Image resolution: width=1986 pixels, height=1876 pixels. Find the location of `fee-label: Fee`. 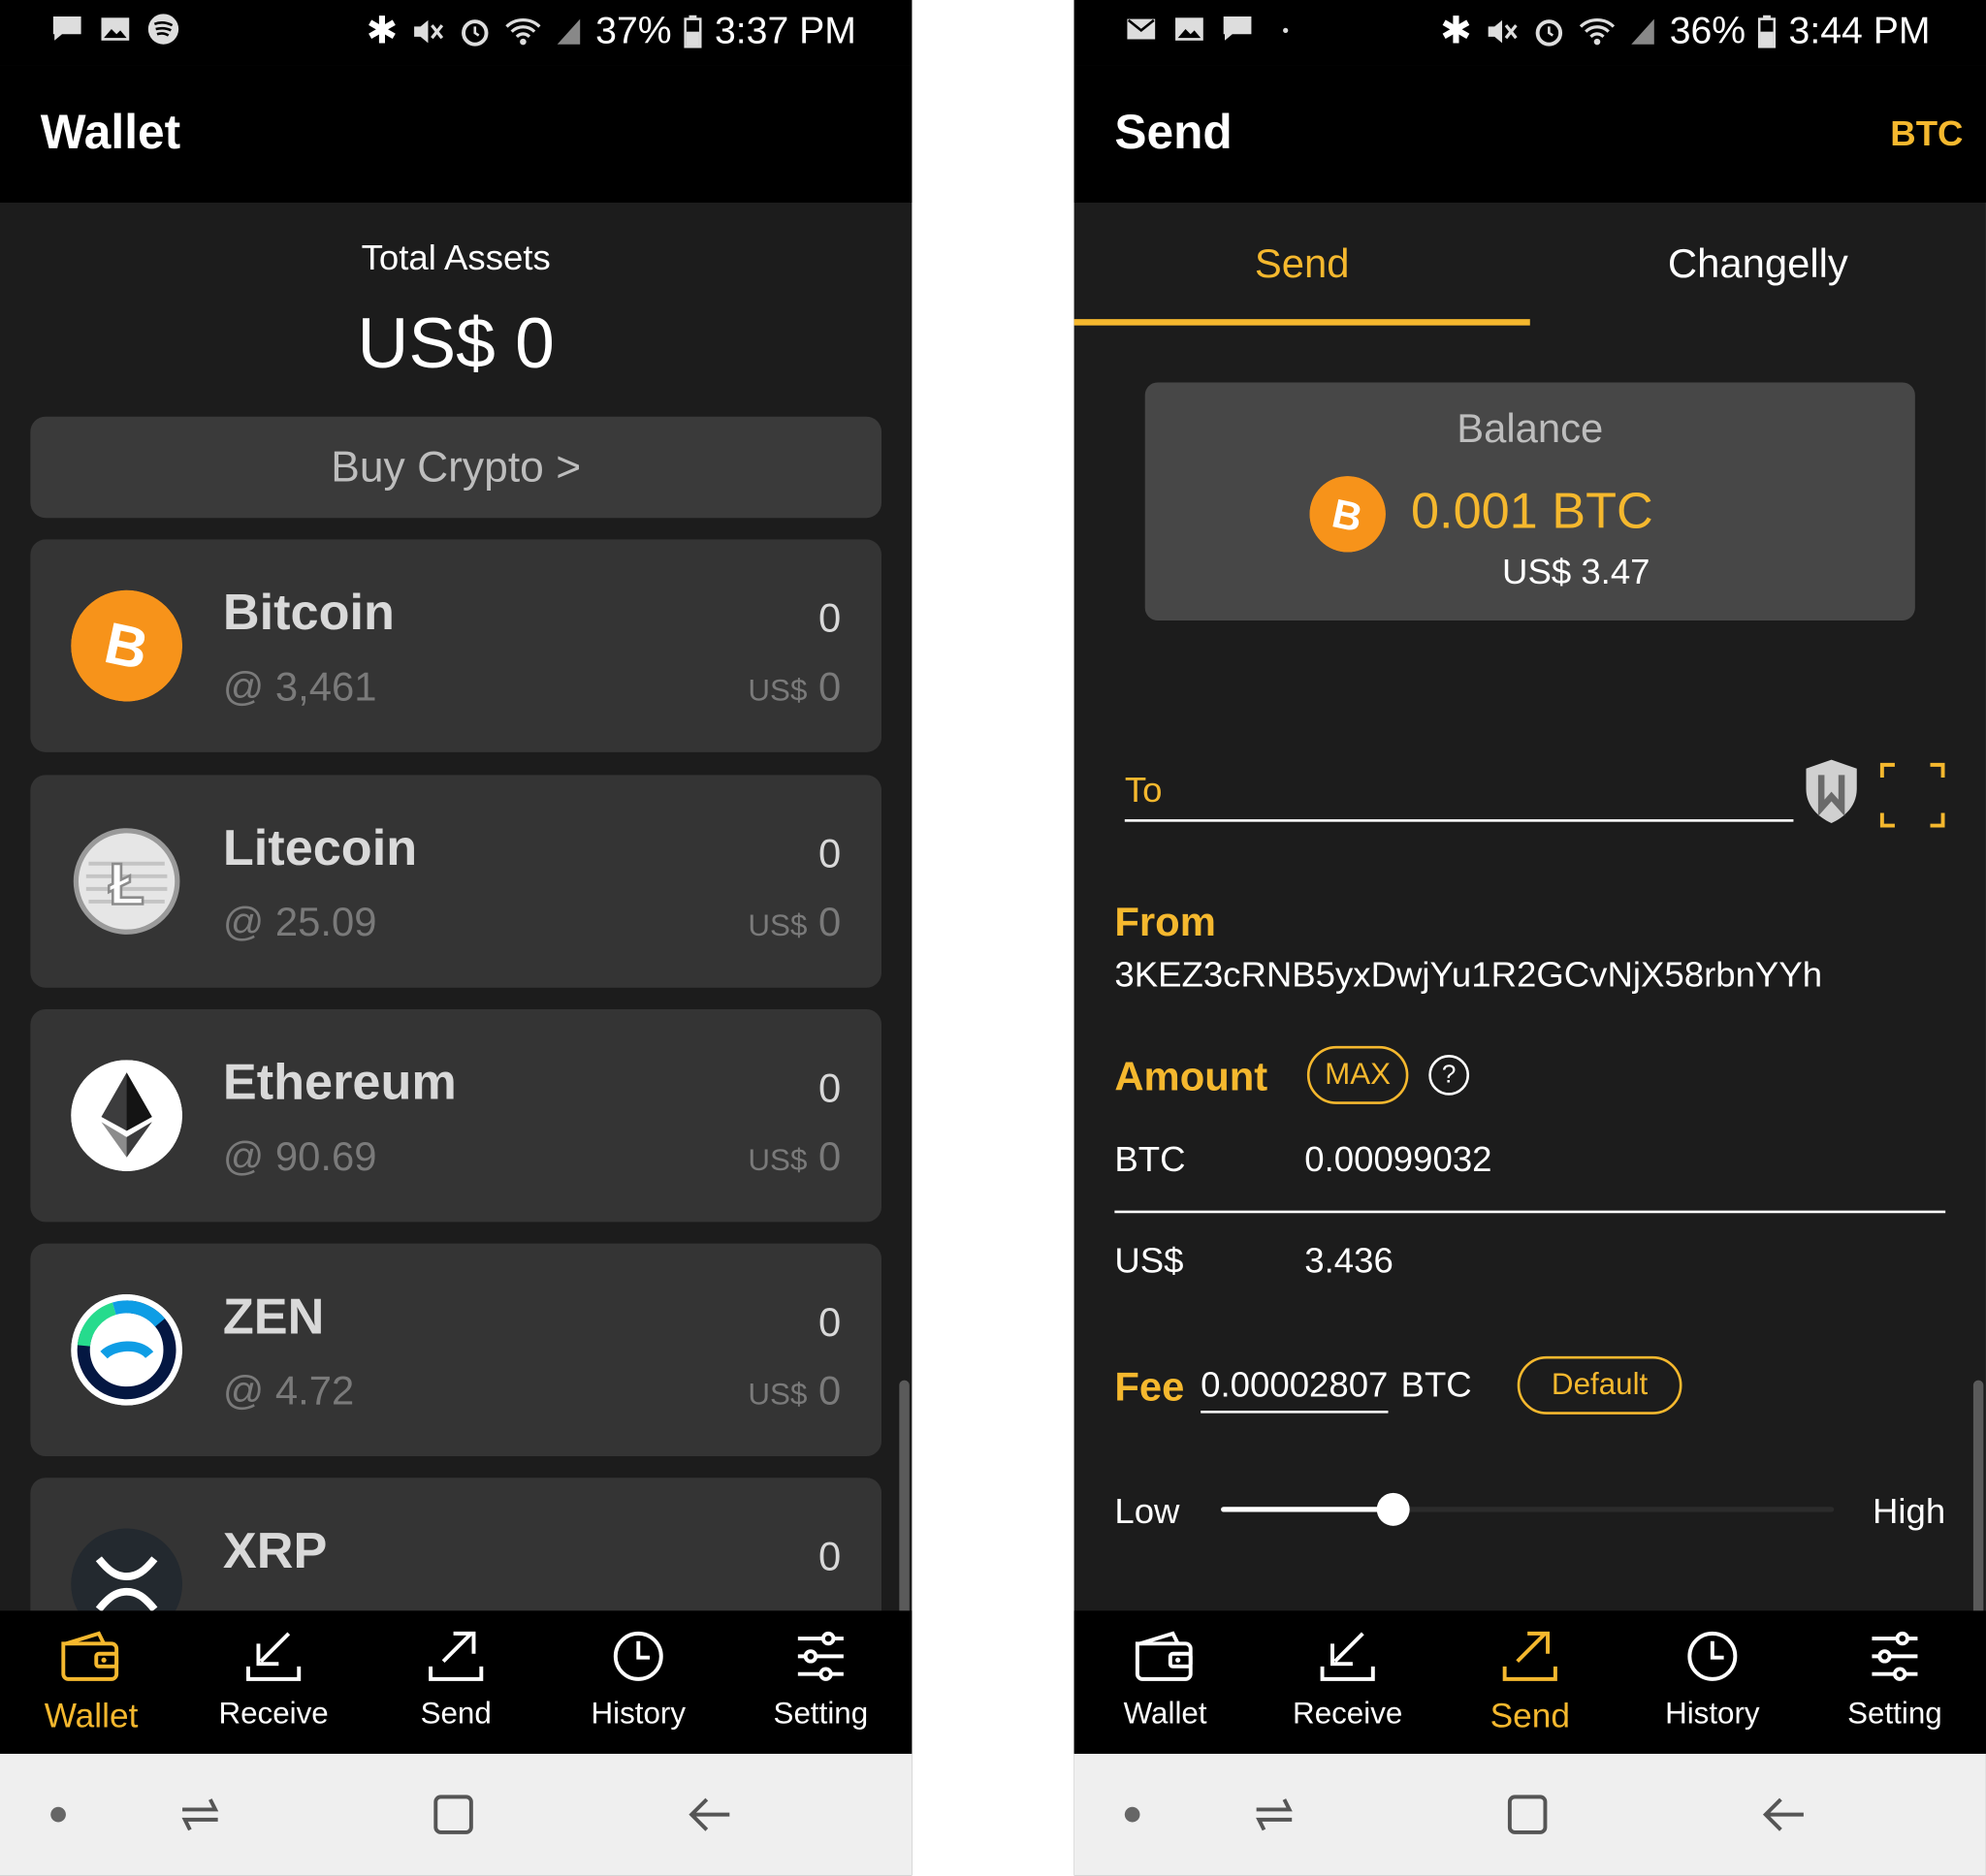

fee-label: Fee is located at coordinates (1149, 1386).